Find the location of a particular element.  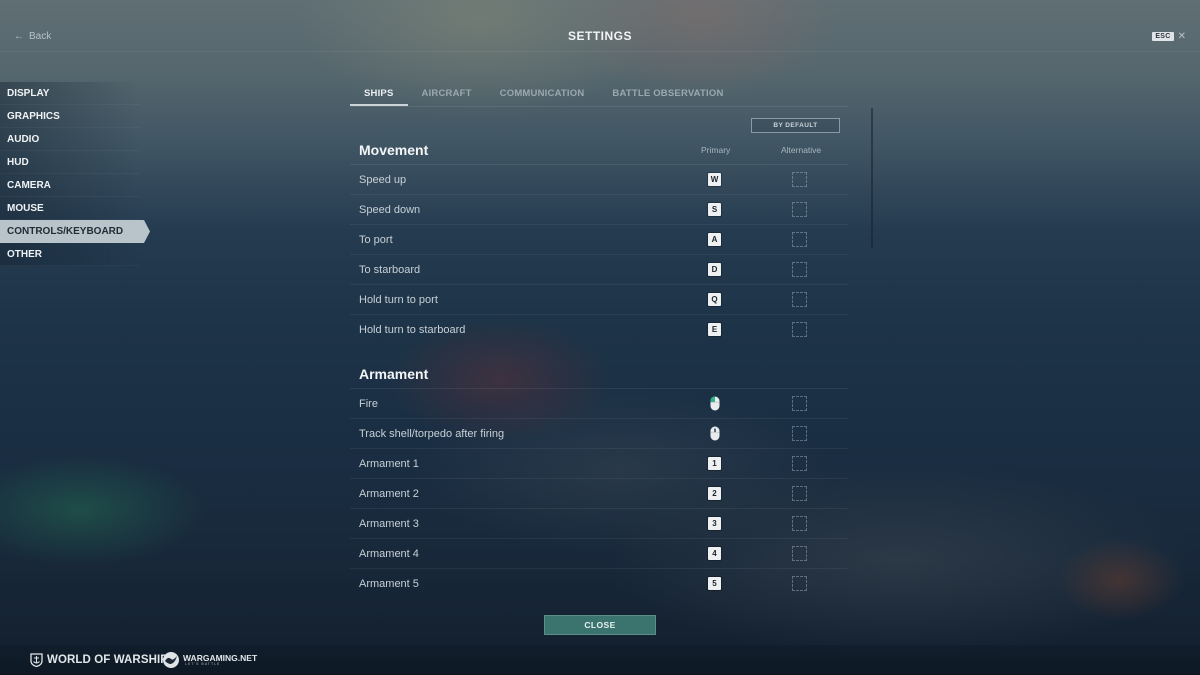

keybinding-row-armament-3: Armament 3 3 is located at coordinates (599, 524).